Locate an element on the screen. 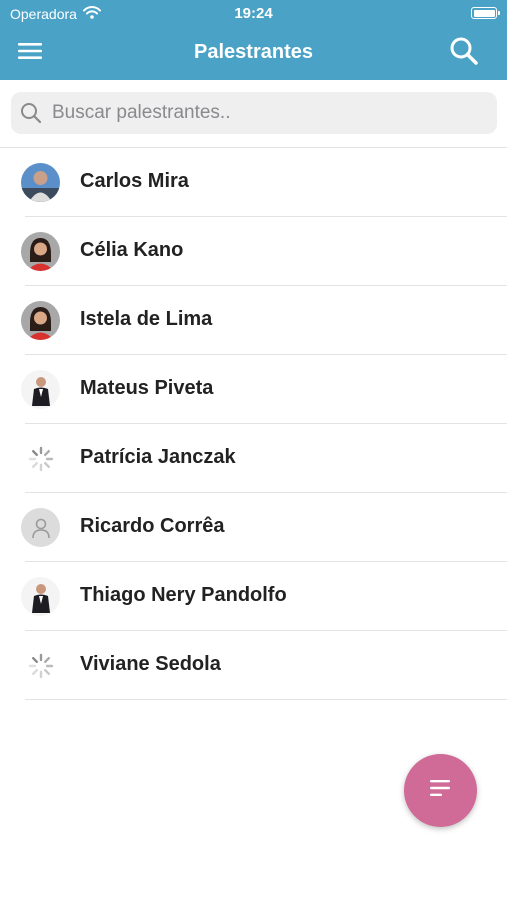 The image size is (507, 900). filter-fab-button is located at coordinates (440, 790).